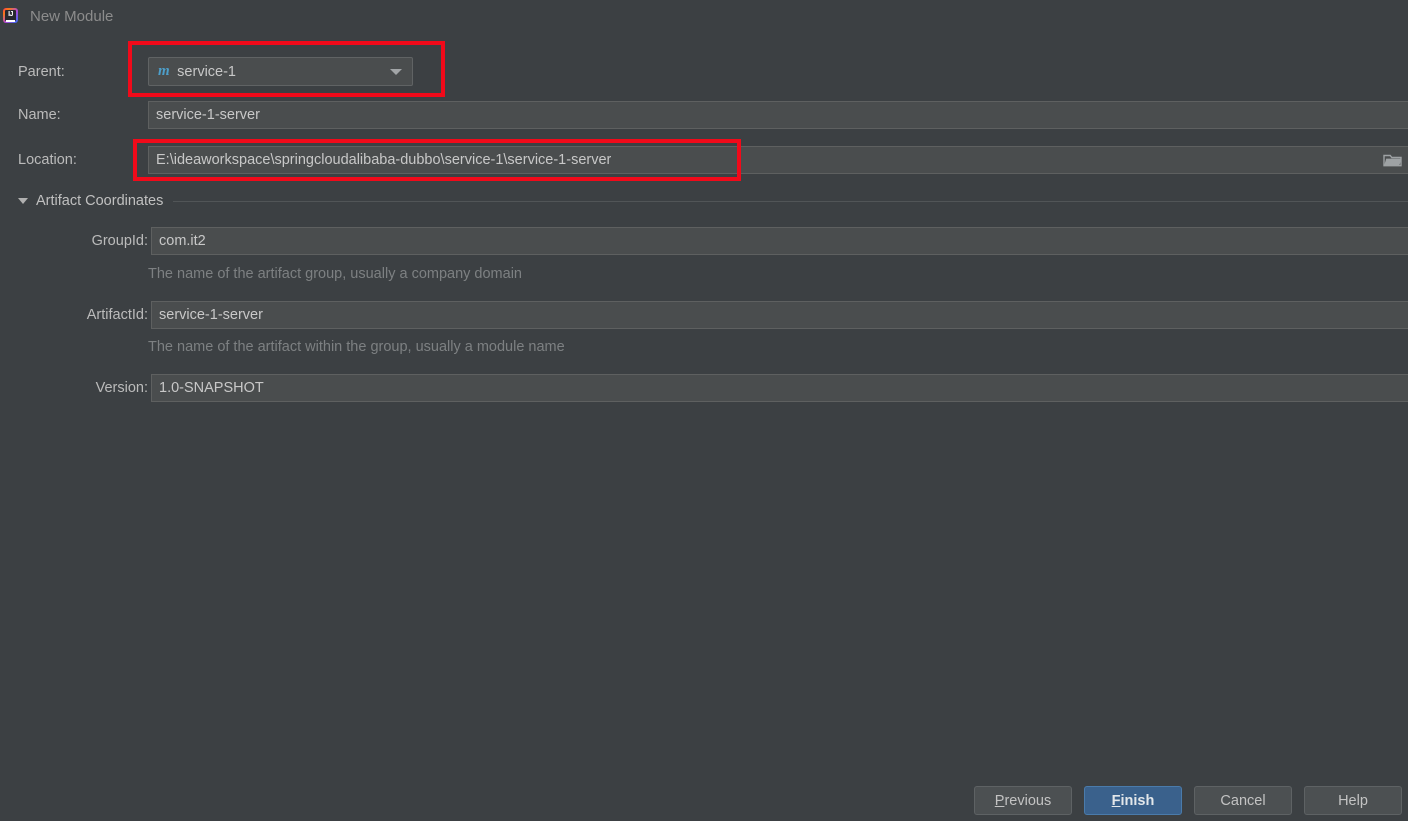  Describe the element at coordinates (779, 241) in the screenshot. I see `groupid-input: com.it2` at that location.